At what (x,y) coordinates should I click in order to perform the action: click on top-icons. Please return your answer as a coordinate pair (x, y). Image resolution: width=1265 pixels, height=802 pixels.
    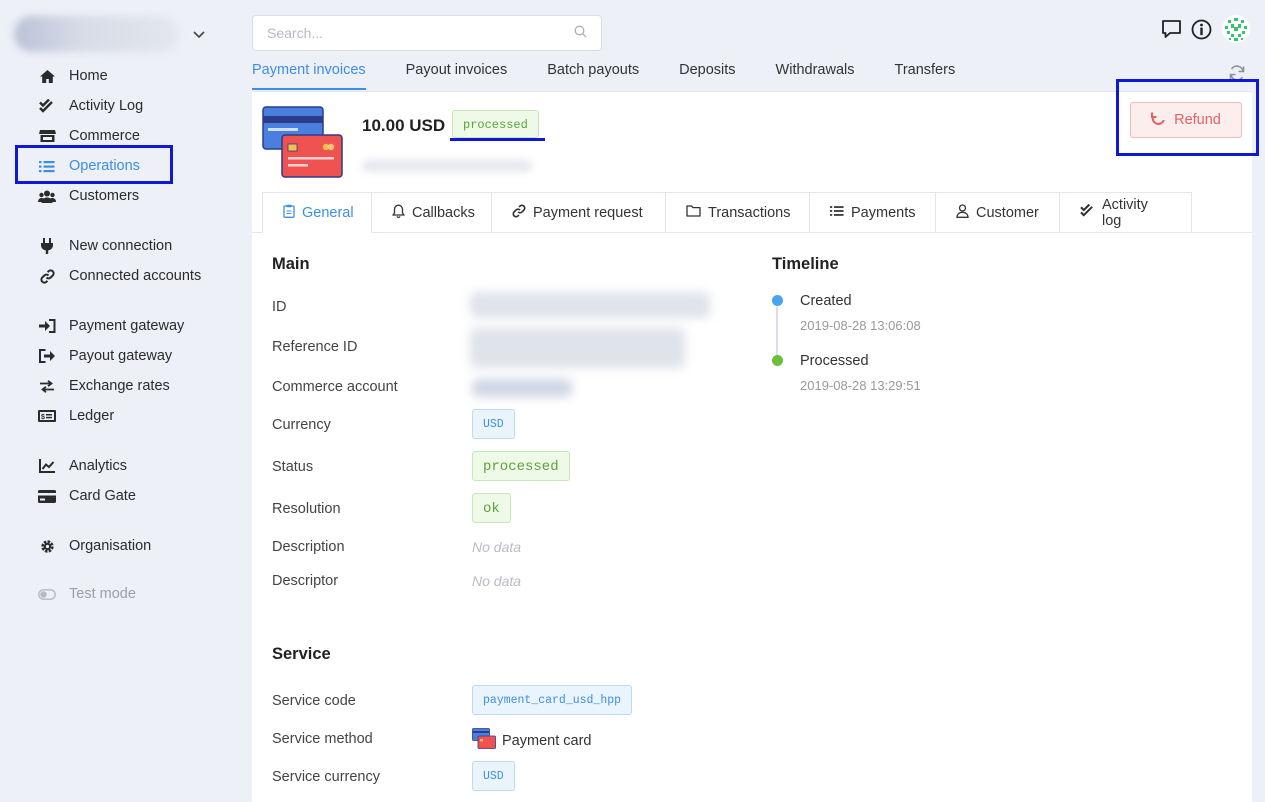
    Looking at the image, I should click on (1206, 30).